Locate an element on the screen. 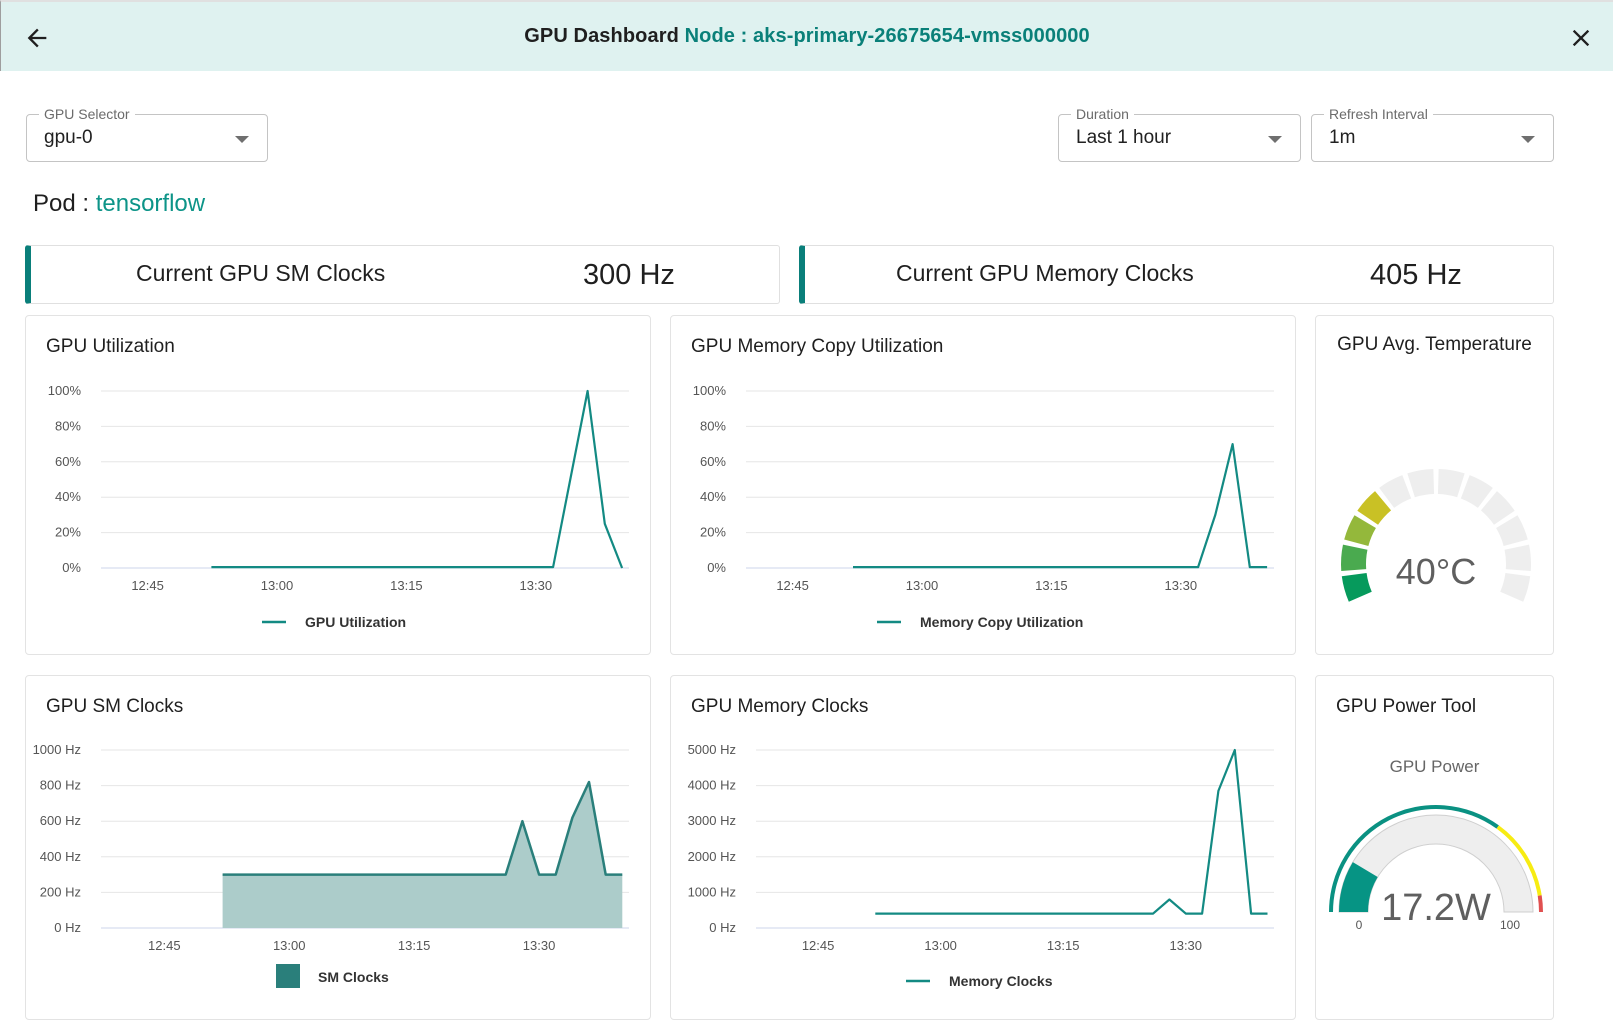 This screenshot has height=1020, width=1613. pod-info: Pod : tensorflow is located at coordinates (119, 204).